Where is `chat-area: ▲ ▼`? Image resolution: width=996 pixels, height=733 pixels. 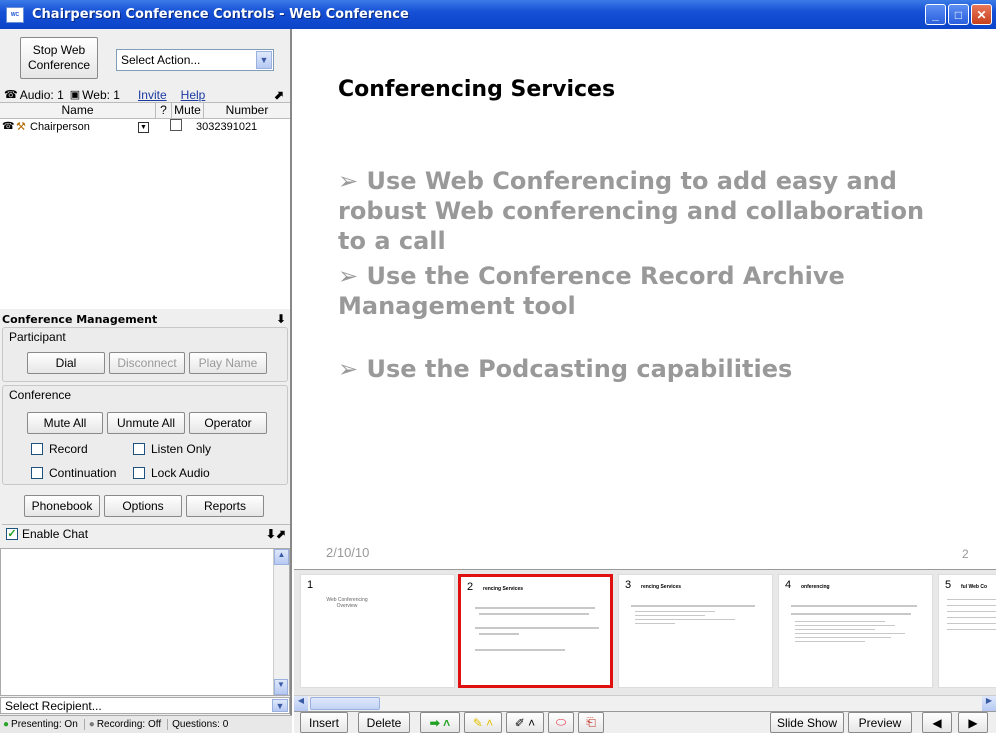 chat-area: ▲ ▼ is located at coordinates (145, 622).